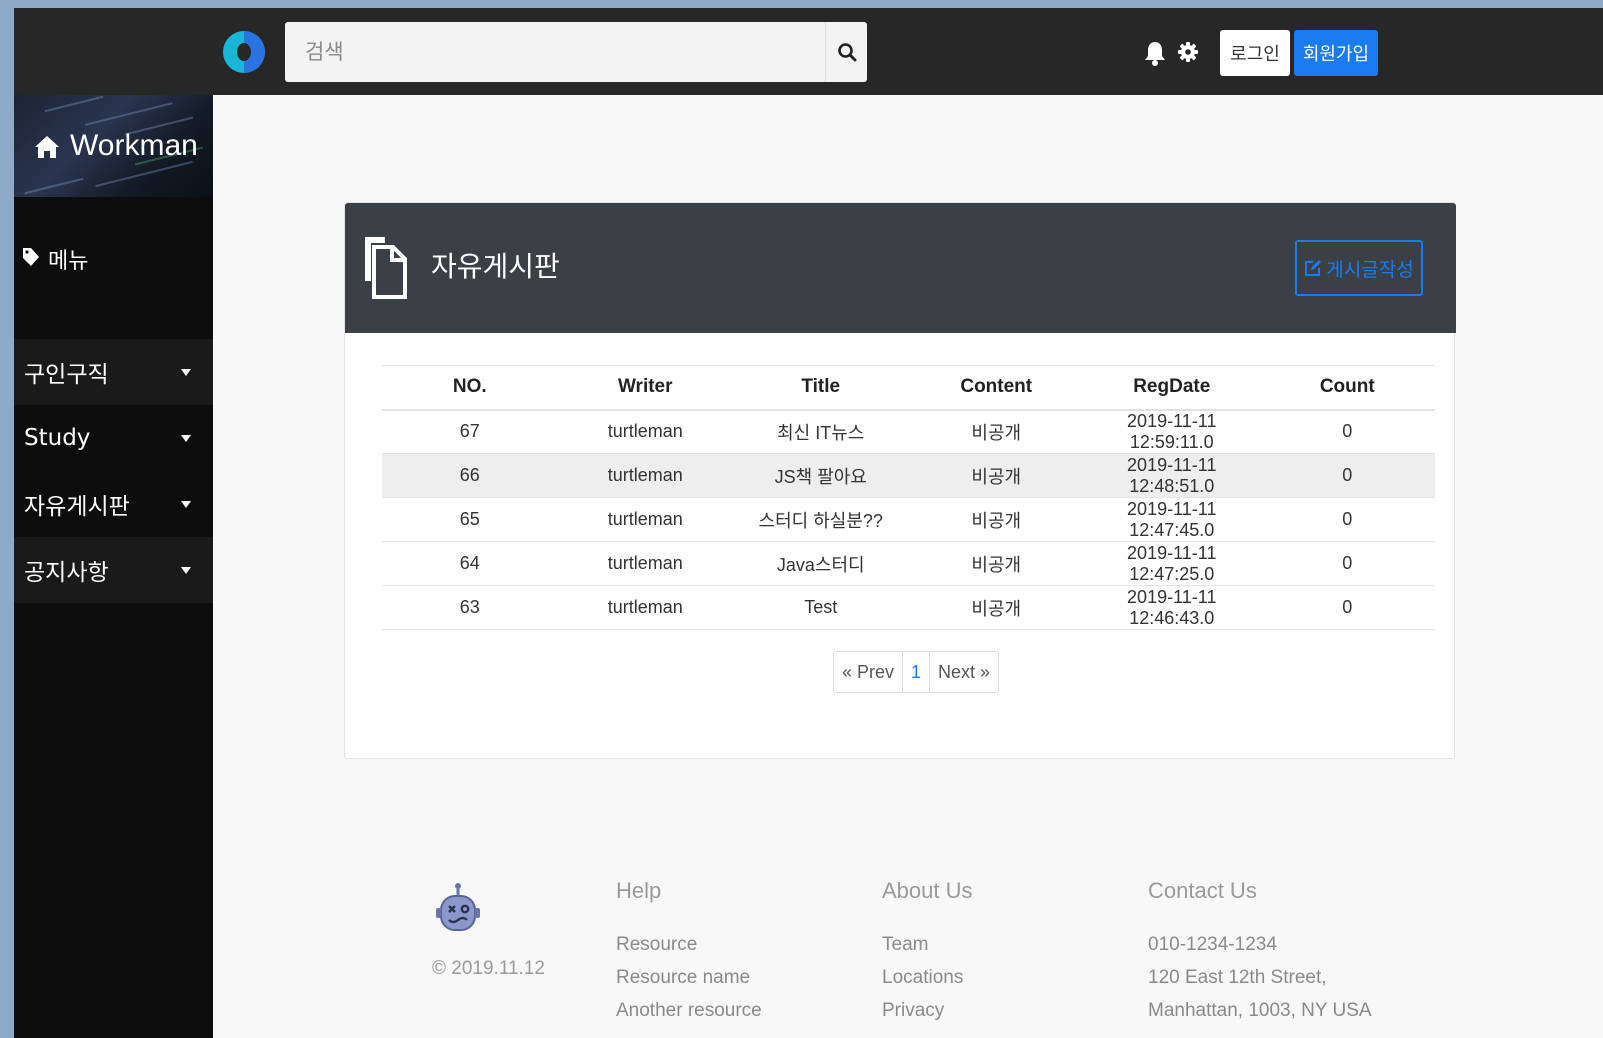 This screenshot has width=1603, height=1038. I want to click on tag-icon, so click(31, 257).